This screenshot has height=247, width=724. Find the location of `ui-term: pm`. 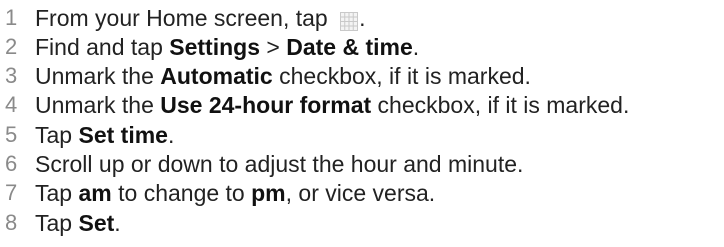

ui-term: pm is located at coordinates (268, 193).